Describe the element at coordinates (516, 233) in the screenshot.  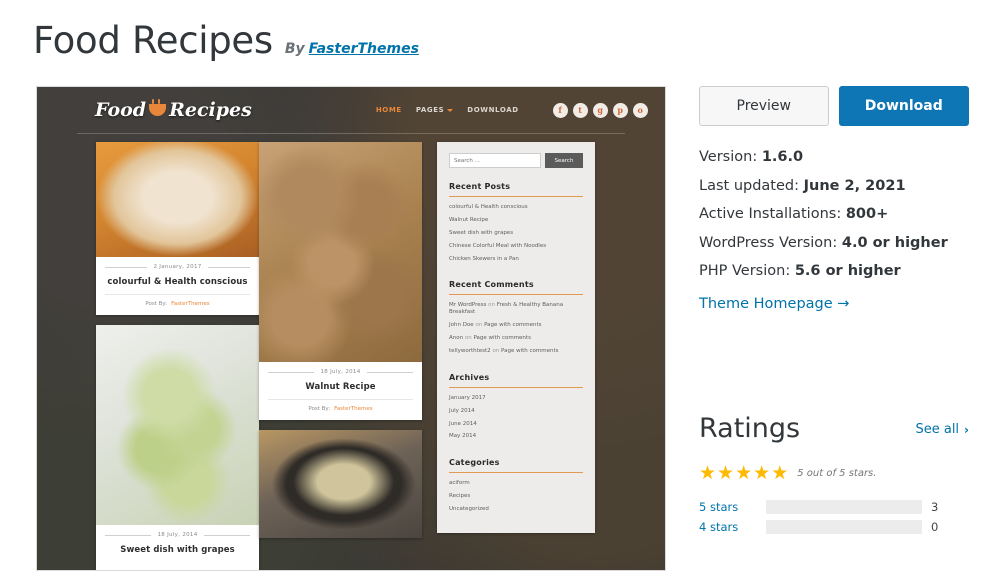
I see `list-item: Sweet dish with grapes` at that location.